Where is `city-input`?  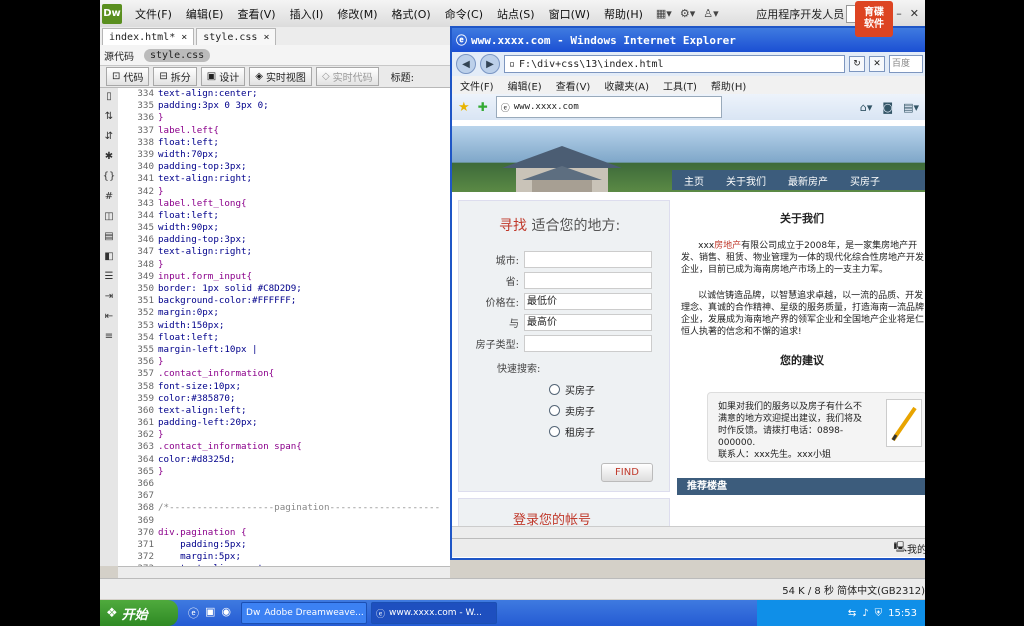 city-input is located at coordinates (588, 259).